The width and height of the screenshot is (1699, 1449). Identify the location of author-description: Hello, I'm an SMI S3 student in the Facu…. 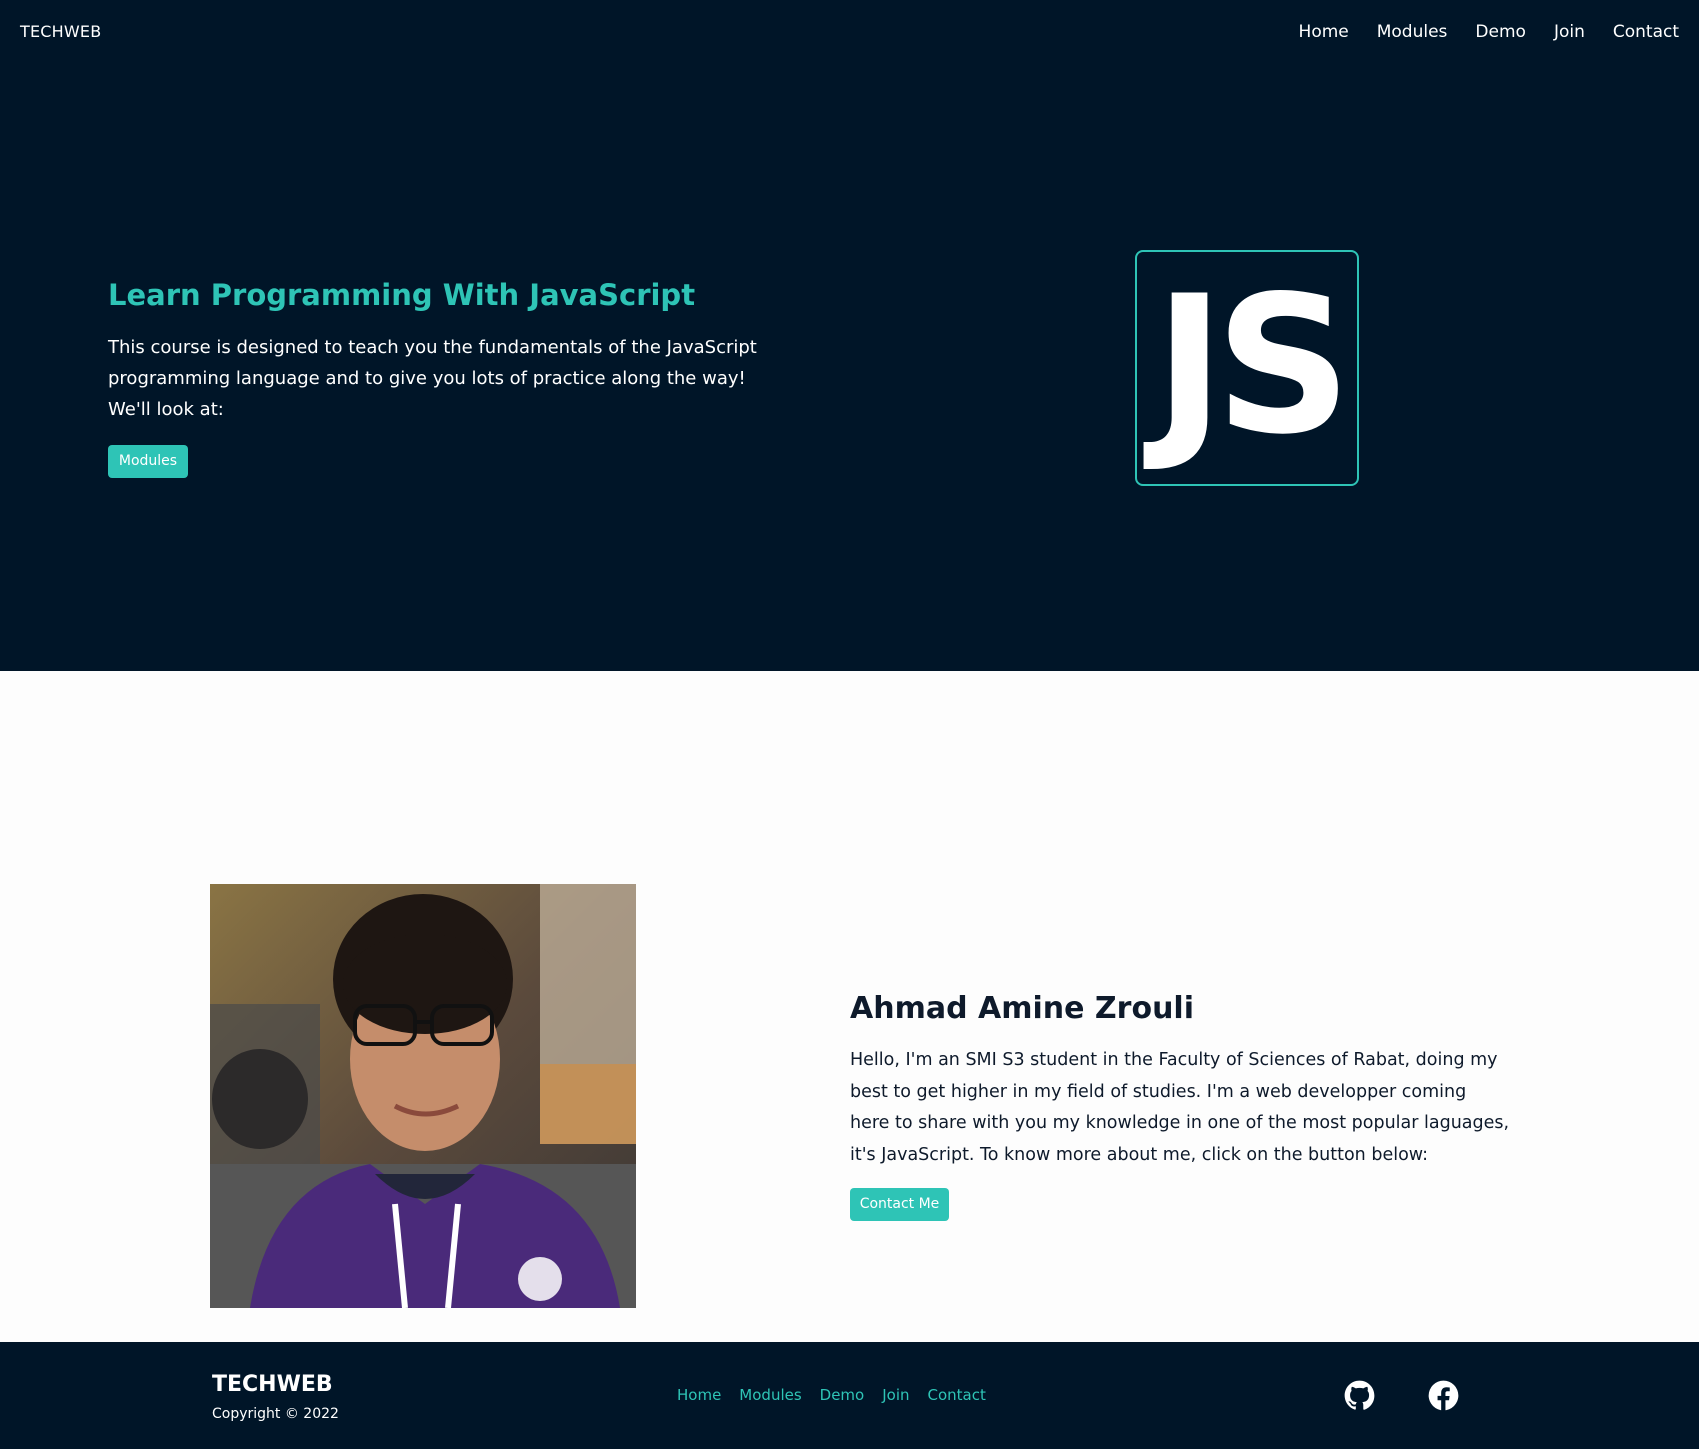
(1180, 1107).